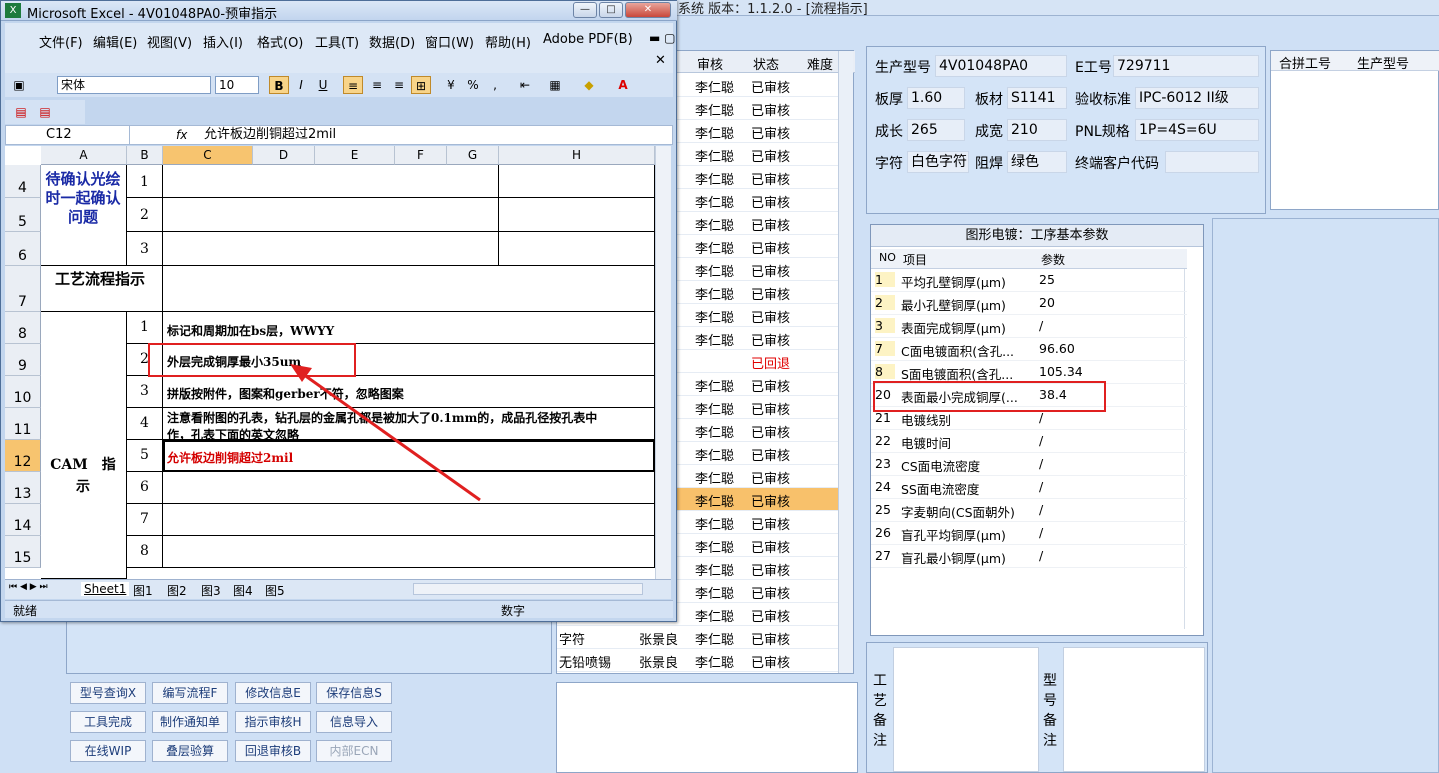  Describe the element at coordinates (105, 589) in the screenshot. I see `sheet-tab: Sheet1` at that location.